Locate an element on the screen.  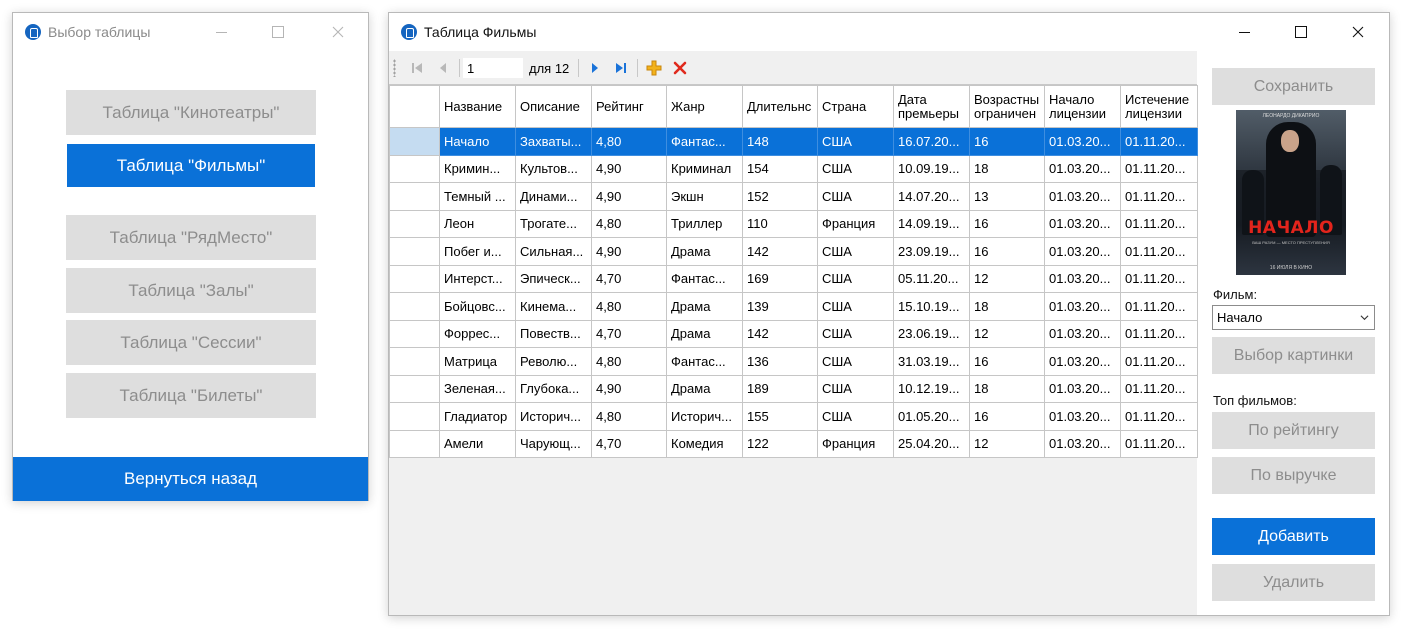
table-cell: Амели is located at coordinates (477, 443).